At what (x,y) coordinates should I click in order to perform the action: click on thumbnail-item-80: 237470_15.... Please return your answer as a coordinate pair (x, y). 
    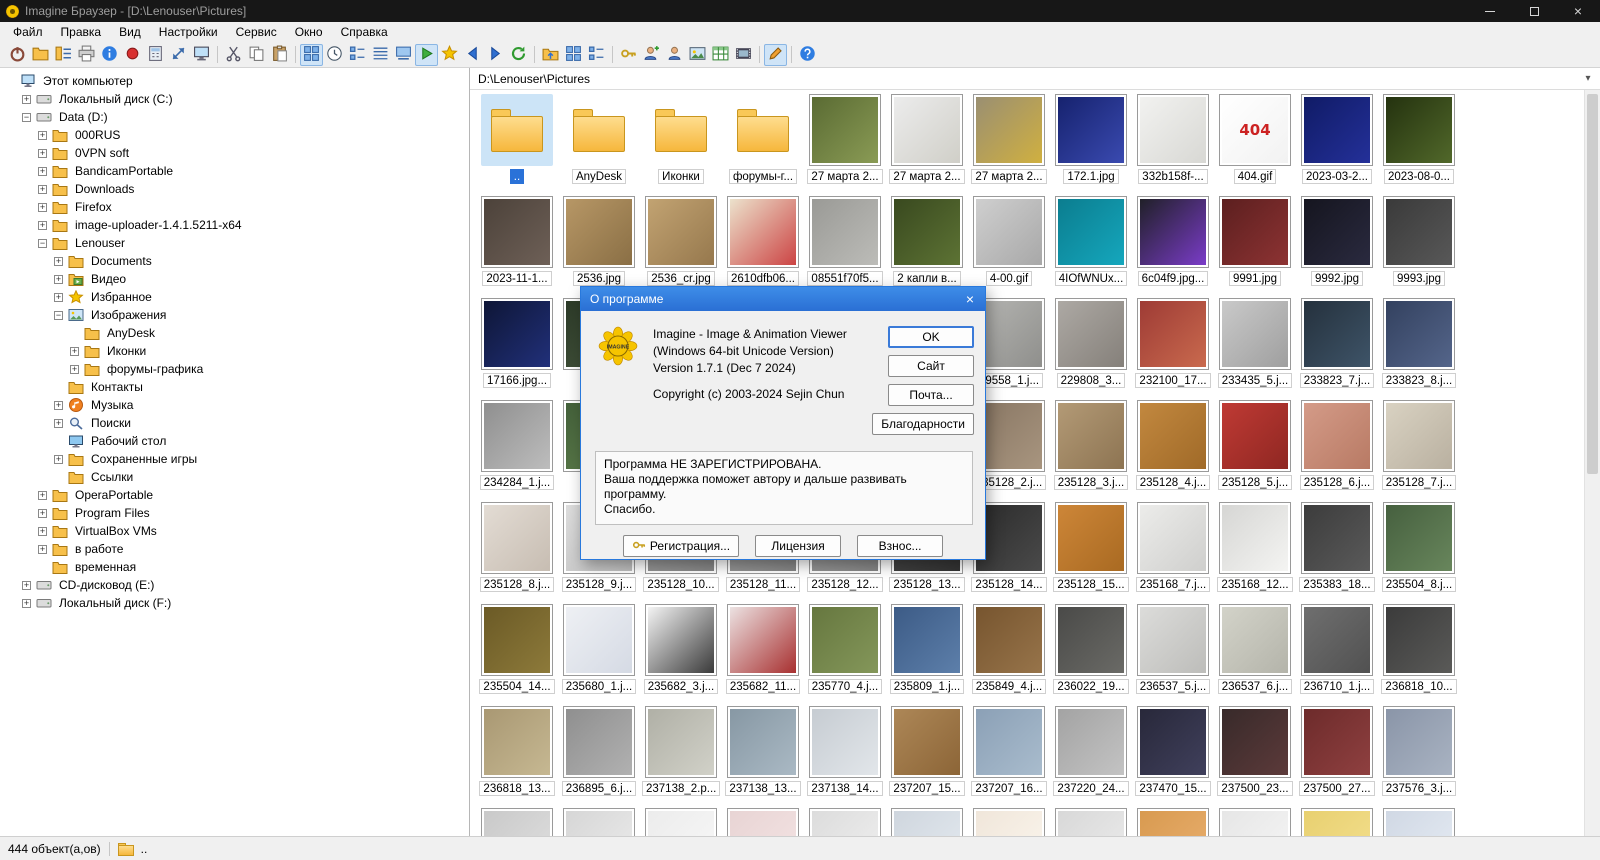
    Looking at the image, I should click on (1173, 757).